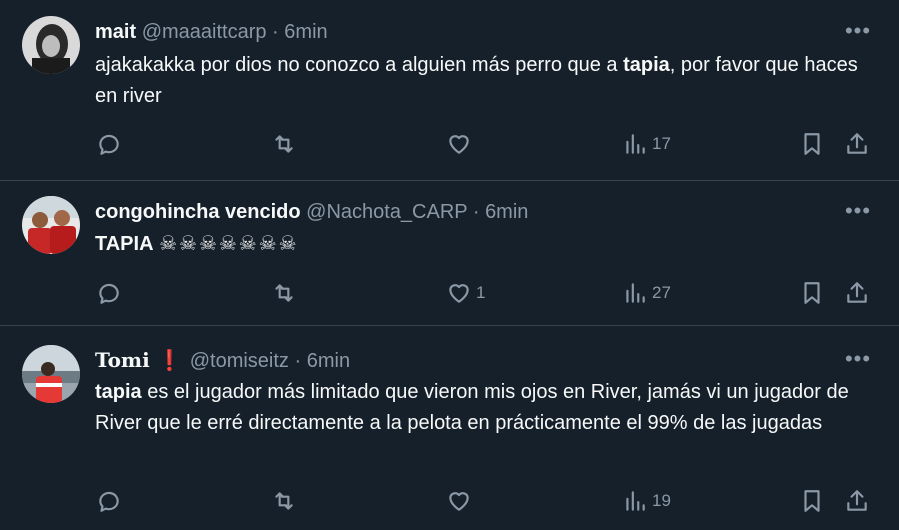 This screenshot has width=899, height=530. What do you see at coordinates (239, 361) in the screenshot?
I see `user-handle: @tomiseitz` at bounding box center [239, 361].